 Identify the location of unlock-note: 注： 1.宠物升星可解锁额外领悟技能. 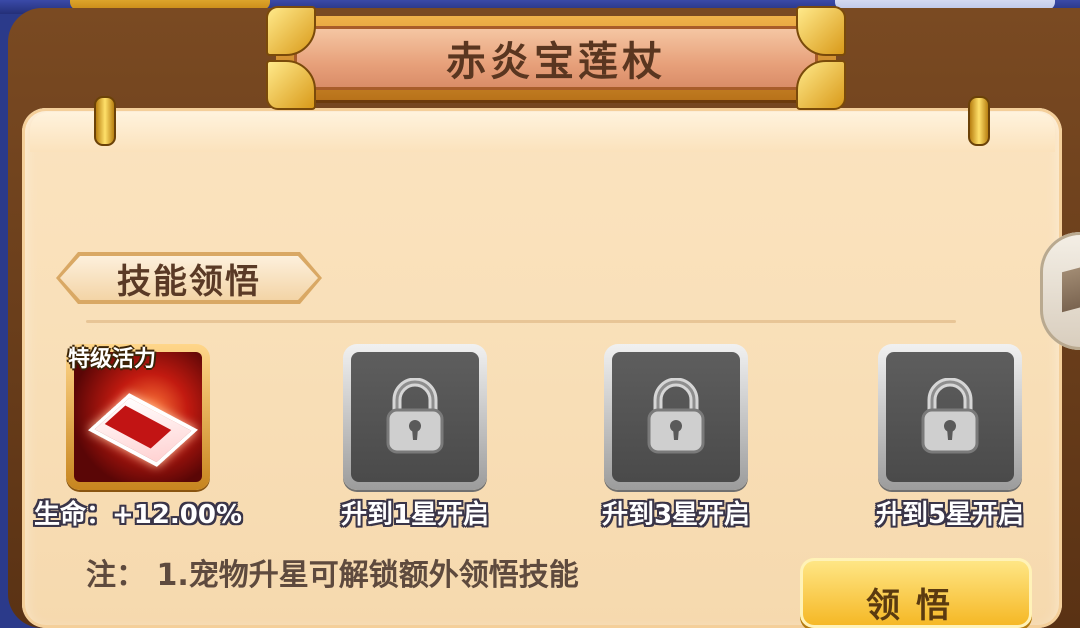
(332, 575).